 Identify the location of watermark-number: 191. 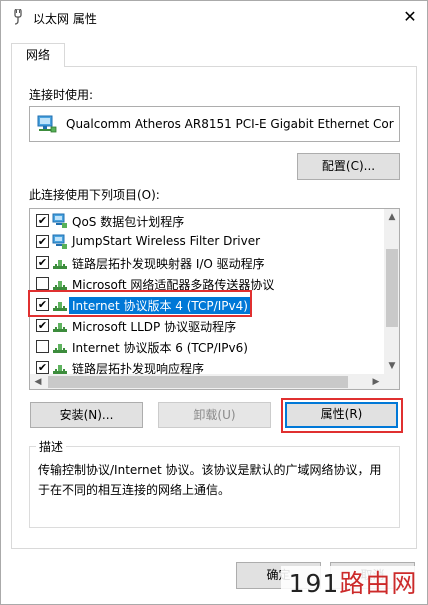
(314, 583).